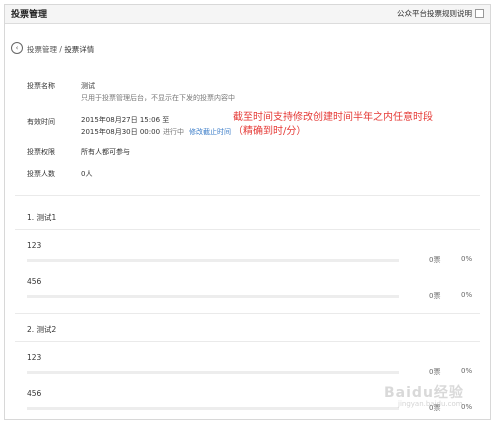 Image resolution: width=500 pixels, height=426 pixels. What do you see at coordinates (87, 174) in the screenshot?
I see `voter-count-value: 0人` at bounding box center [87, 174].